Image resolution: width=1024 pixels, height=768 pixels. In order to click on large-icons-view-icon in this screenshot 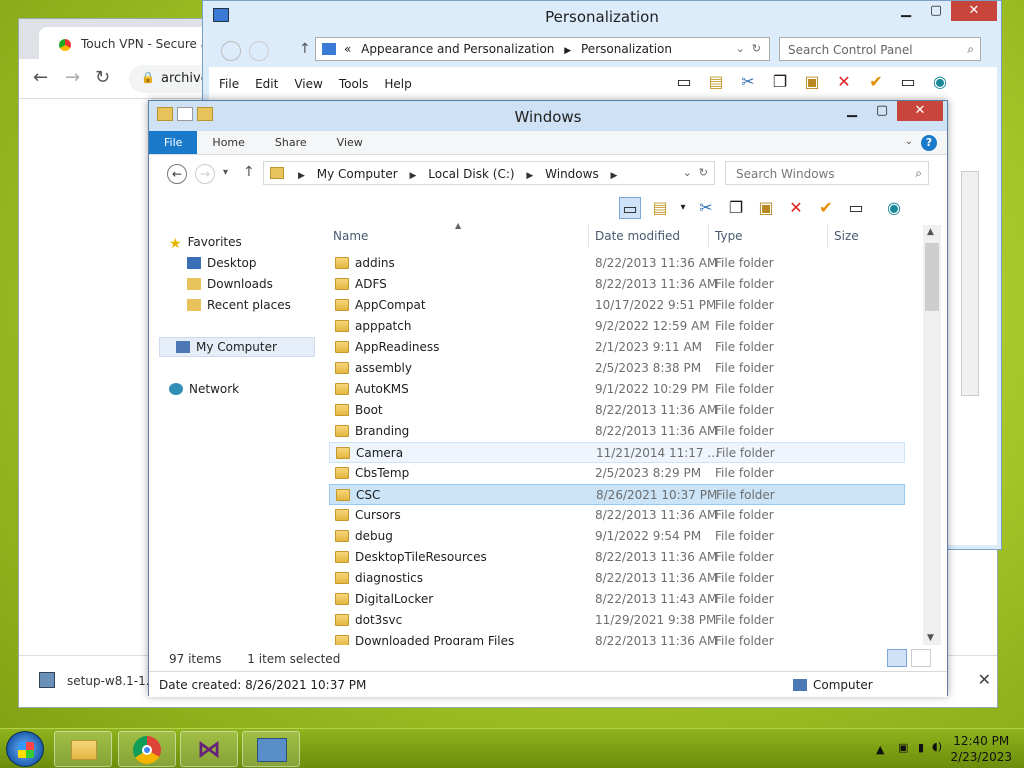, I will do `click(921, 658)`.